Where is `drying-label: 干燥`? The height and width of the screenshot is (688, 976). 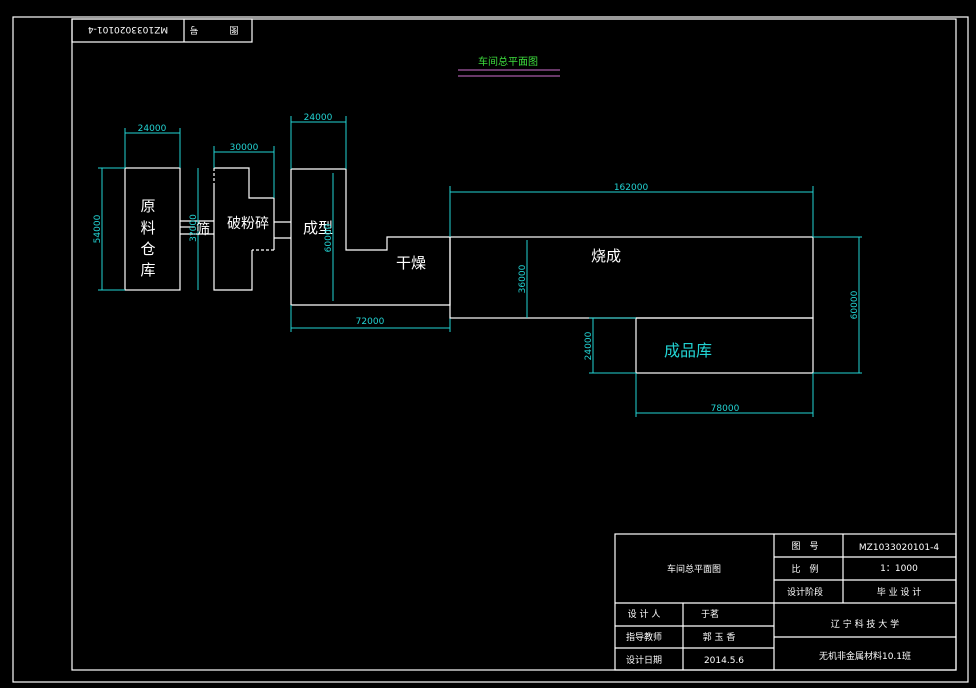 drying-label: 干燥 is located at coordinates (411, 263).